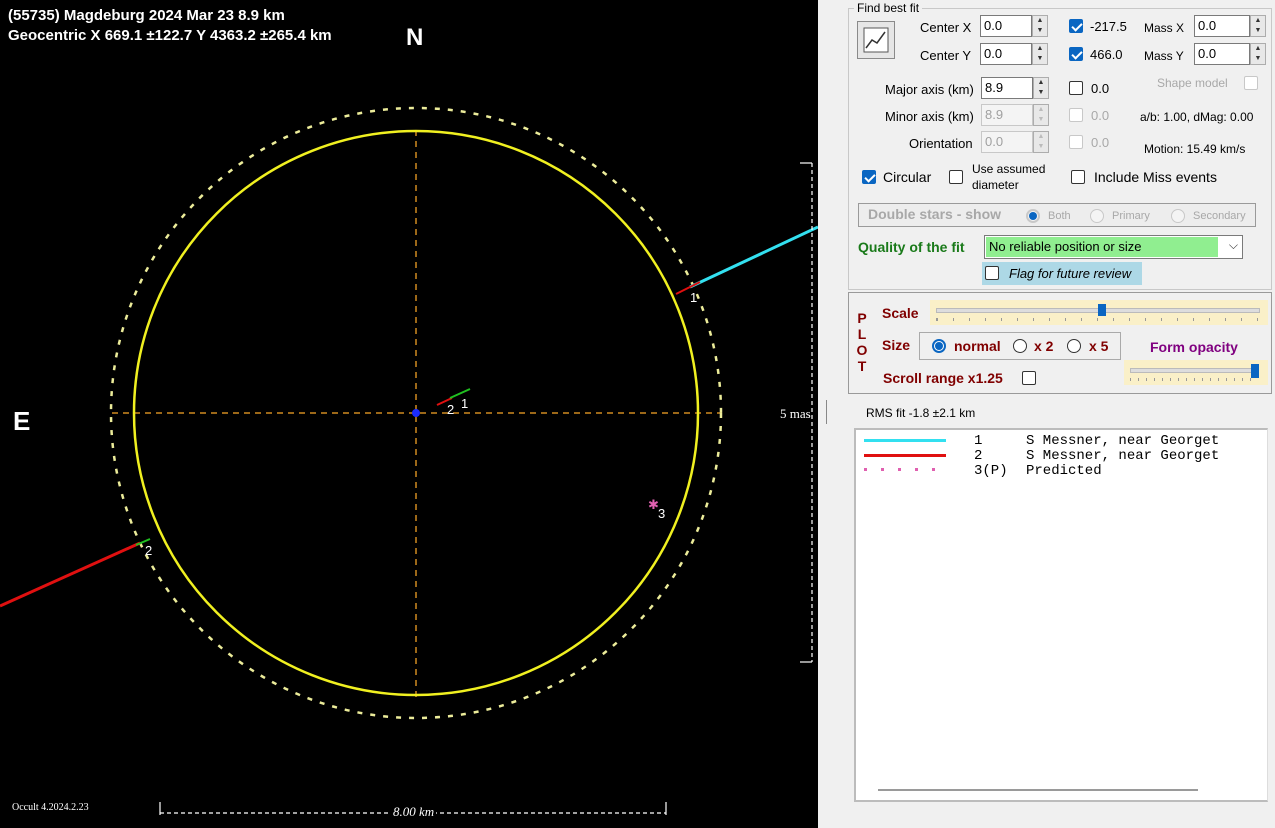 The image size is (1275, 828). I want to click on size-x2-label: x 2, so click(1044, 346).